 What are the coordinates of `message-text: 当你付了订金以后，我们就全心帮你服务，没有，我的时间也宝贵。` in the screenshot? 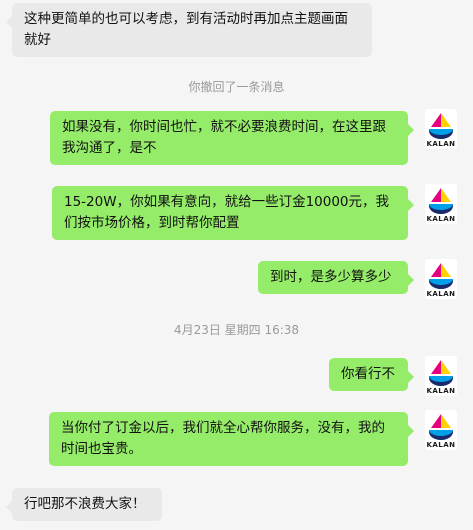 It's located at (223, 438).